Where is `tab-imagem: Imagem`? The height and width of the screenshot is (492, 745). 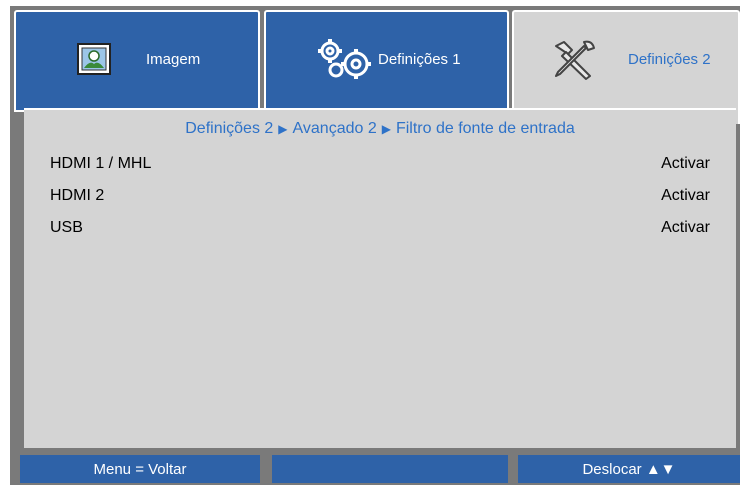 tab-imagem: Imagem is located at coordinates (137, 61).